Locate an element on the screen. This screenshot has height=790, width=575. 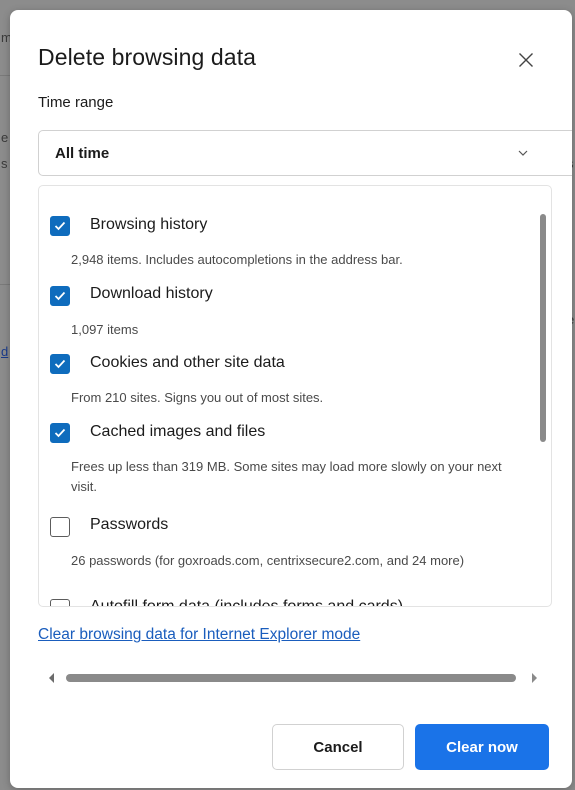
horizontal-scrollbar is located at coordinates (295, 678).